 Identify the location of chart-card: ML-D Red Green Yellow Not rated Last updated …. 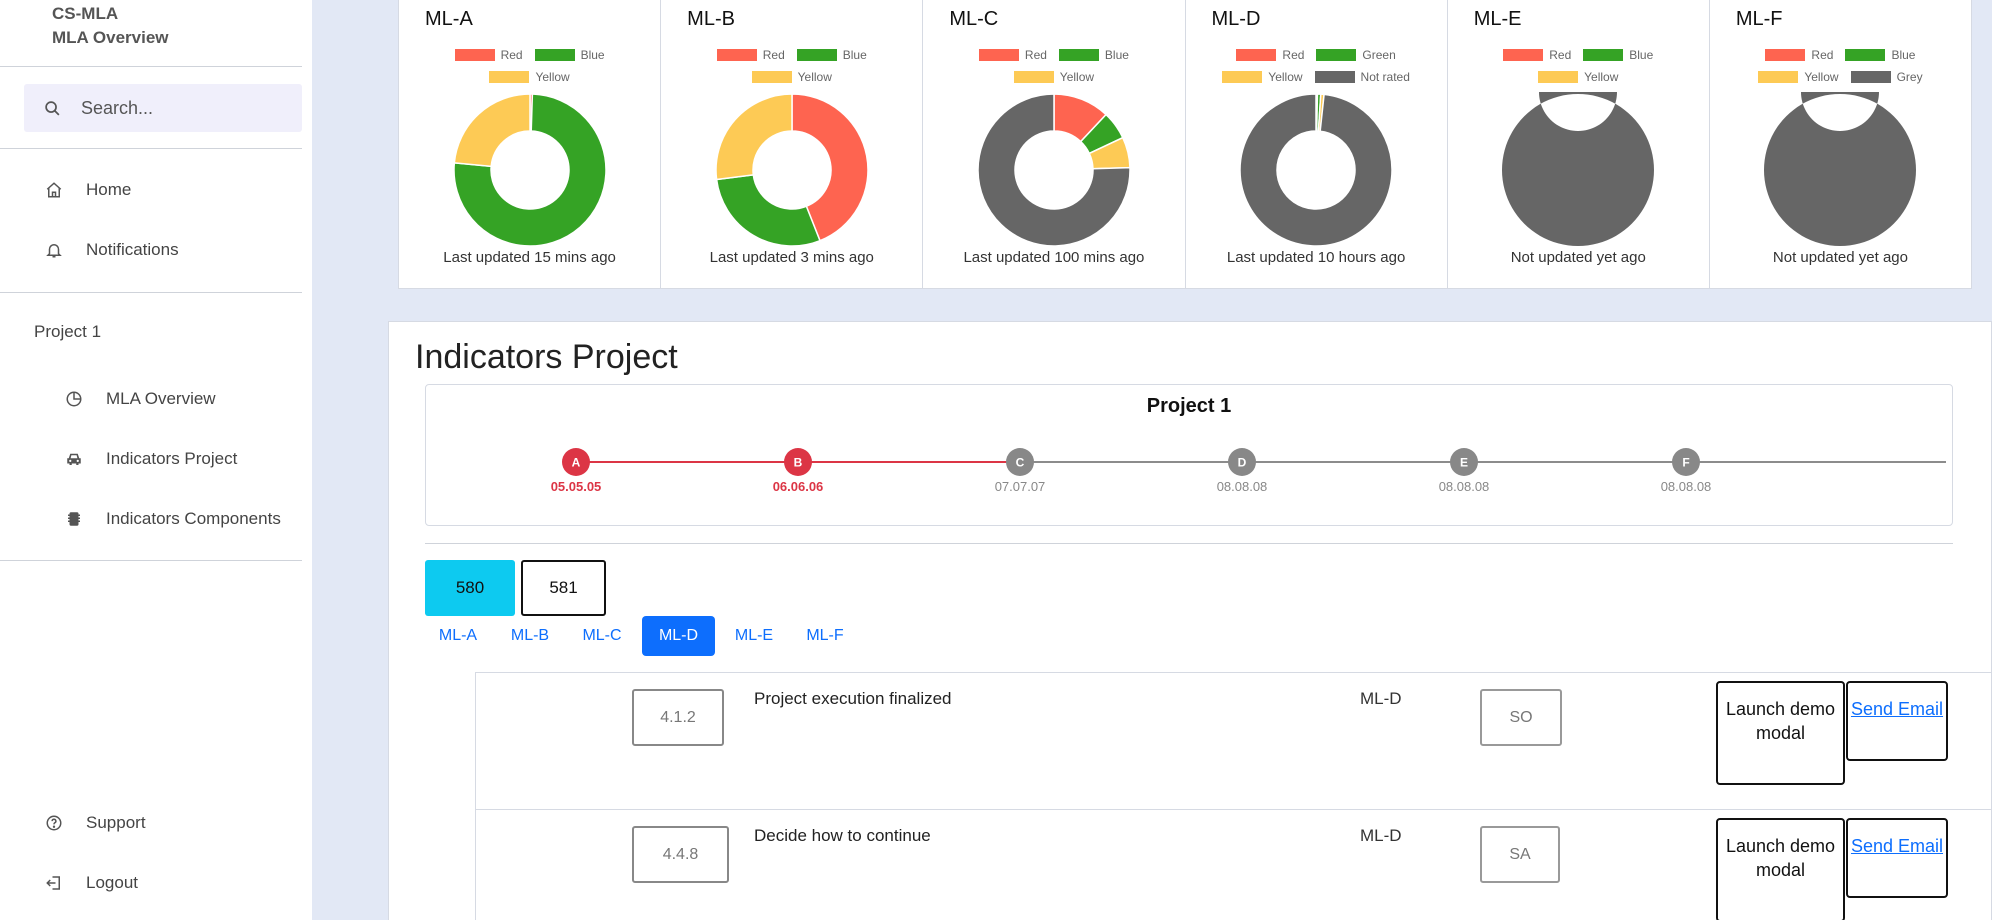
(1317, 144).